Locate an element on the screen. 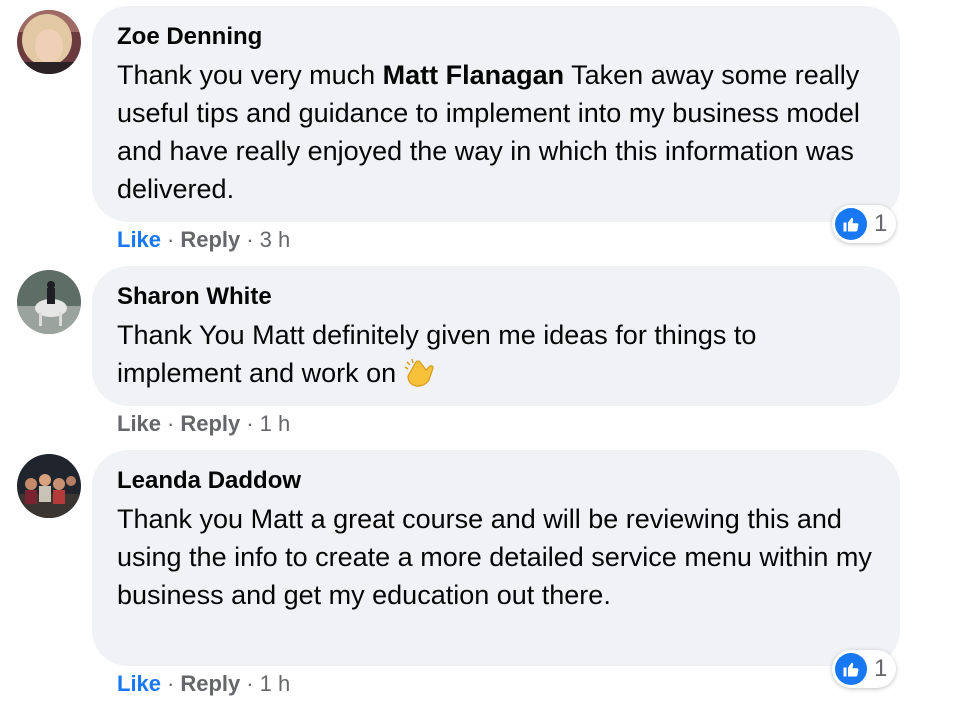 This screenshot has width=958, height=702. comment-text-before: Thank you very much is located at coordinates (250, 75).